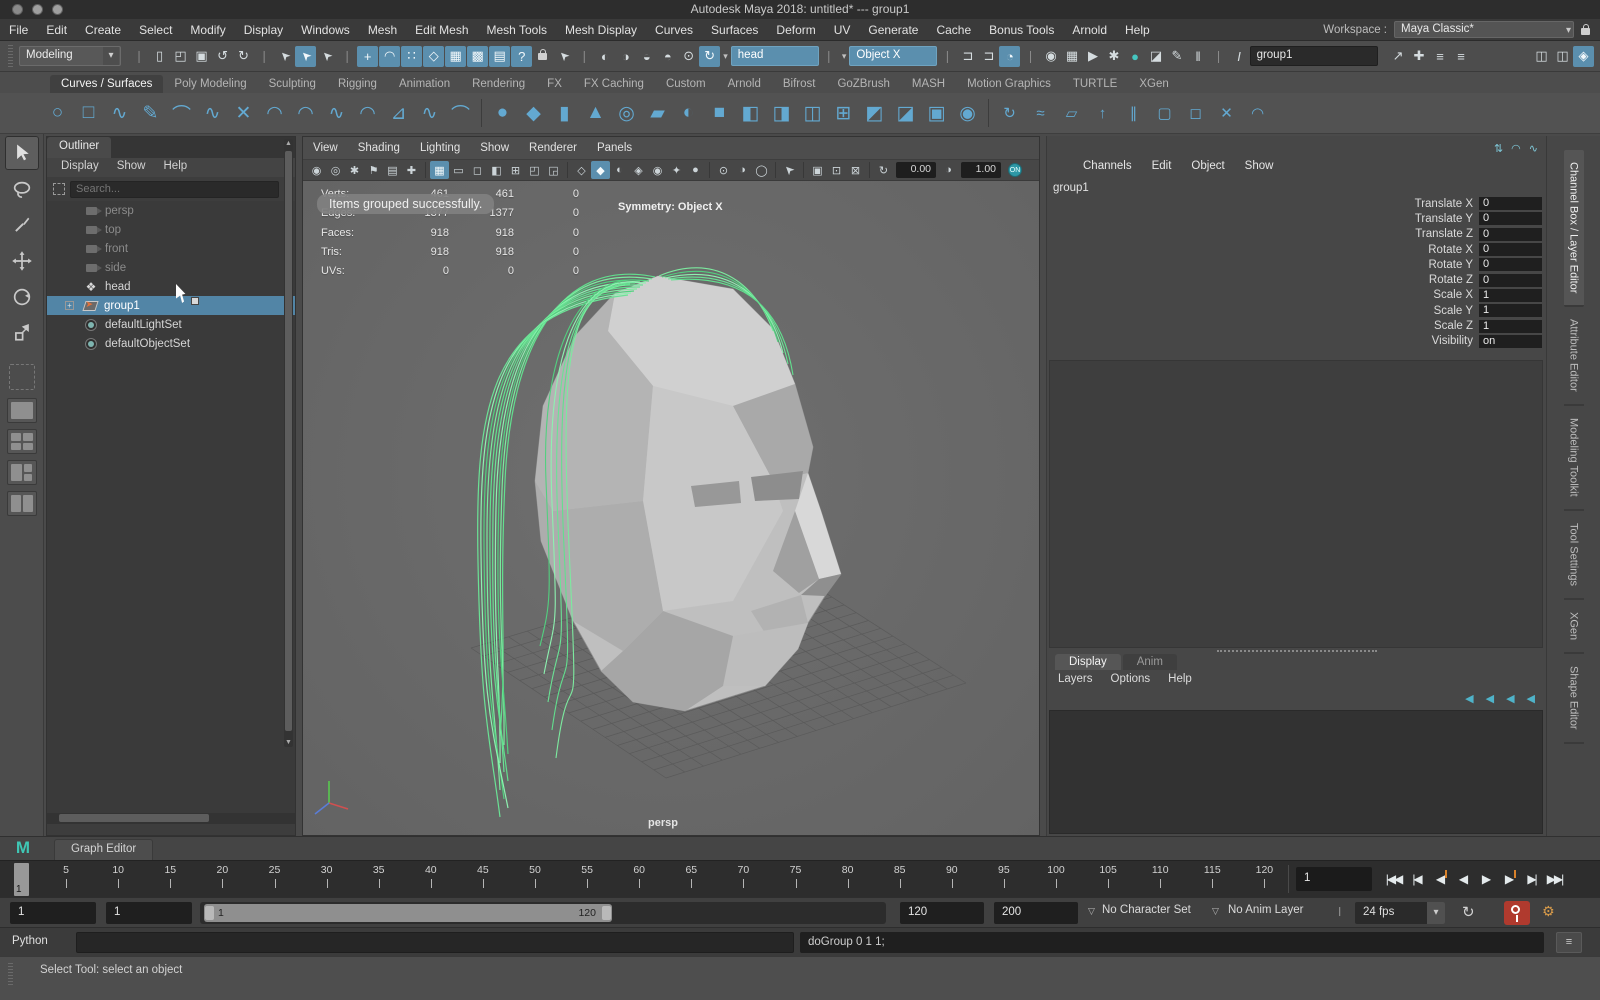  What do you see at coordinates (22, 189) in the screenshot?
I see `lasso-tool` at bounding box center [22, 189].